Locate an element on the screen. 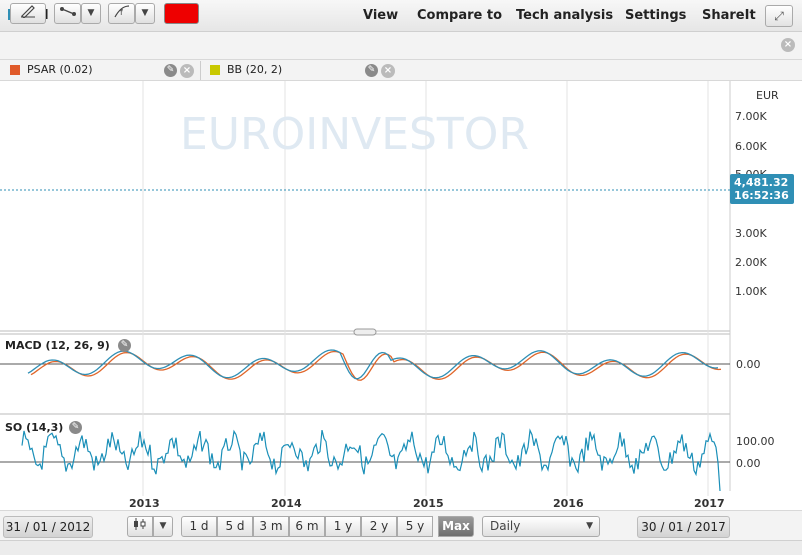 The image size is (802, 555). currency-label: EUR is located at coordinates (767, 95).